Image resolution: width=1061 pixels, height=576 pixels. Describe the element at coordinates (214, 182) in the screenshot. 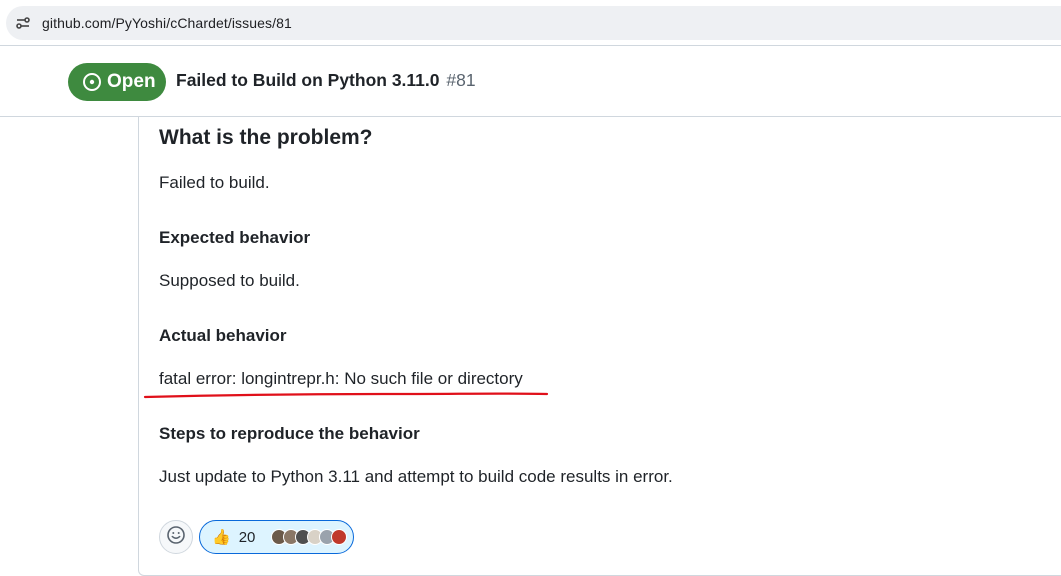

I see `problem-text: Failed to build.` at that location.